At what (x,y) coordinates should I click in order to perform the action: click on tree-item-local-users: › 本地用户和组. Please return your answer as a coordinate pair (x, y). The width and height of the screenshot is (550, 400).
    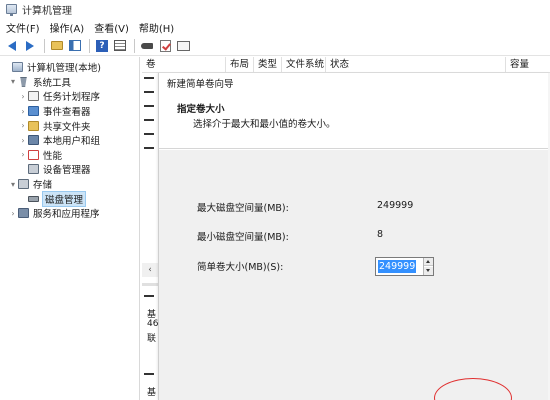
    Looking at the image, I should click on (69, 140).